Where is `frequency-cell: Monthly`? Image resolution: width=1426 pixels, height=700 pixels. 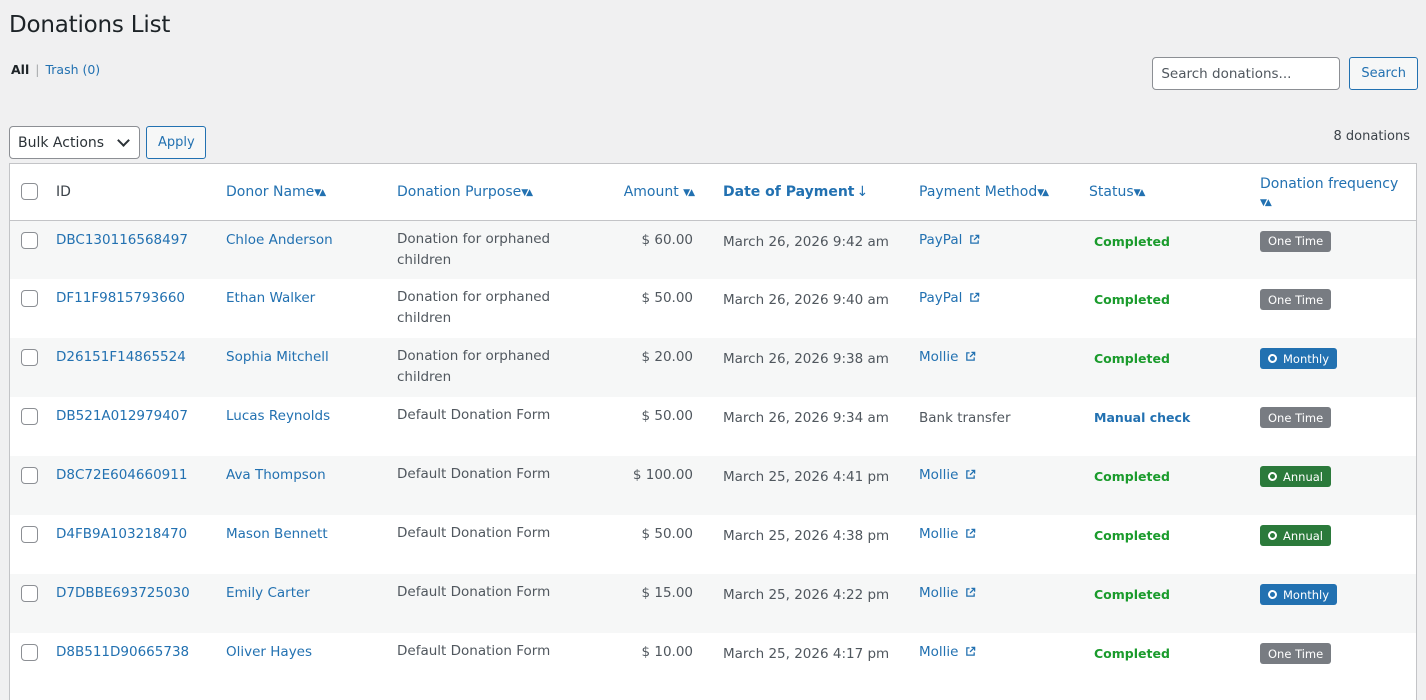
frequency-cell: Monthly is located at coordinates (1338, 603).